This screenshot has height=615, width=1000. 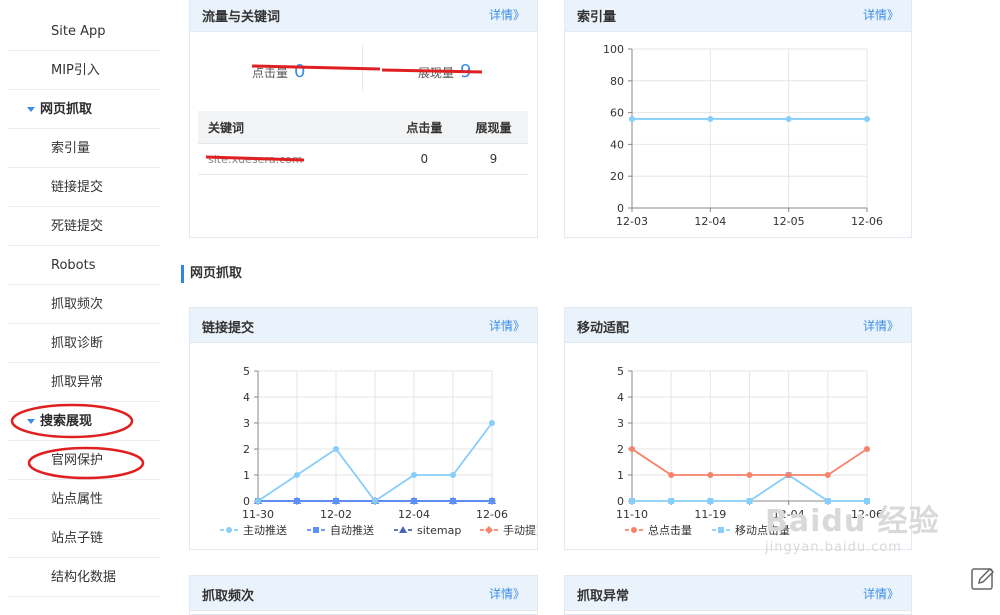 I want to click on panel-header: 索引量 详情》, so click(x=738, y=16).